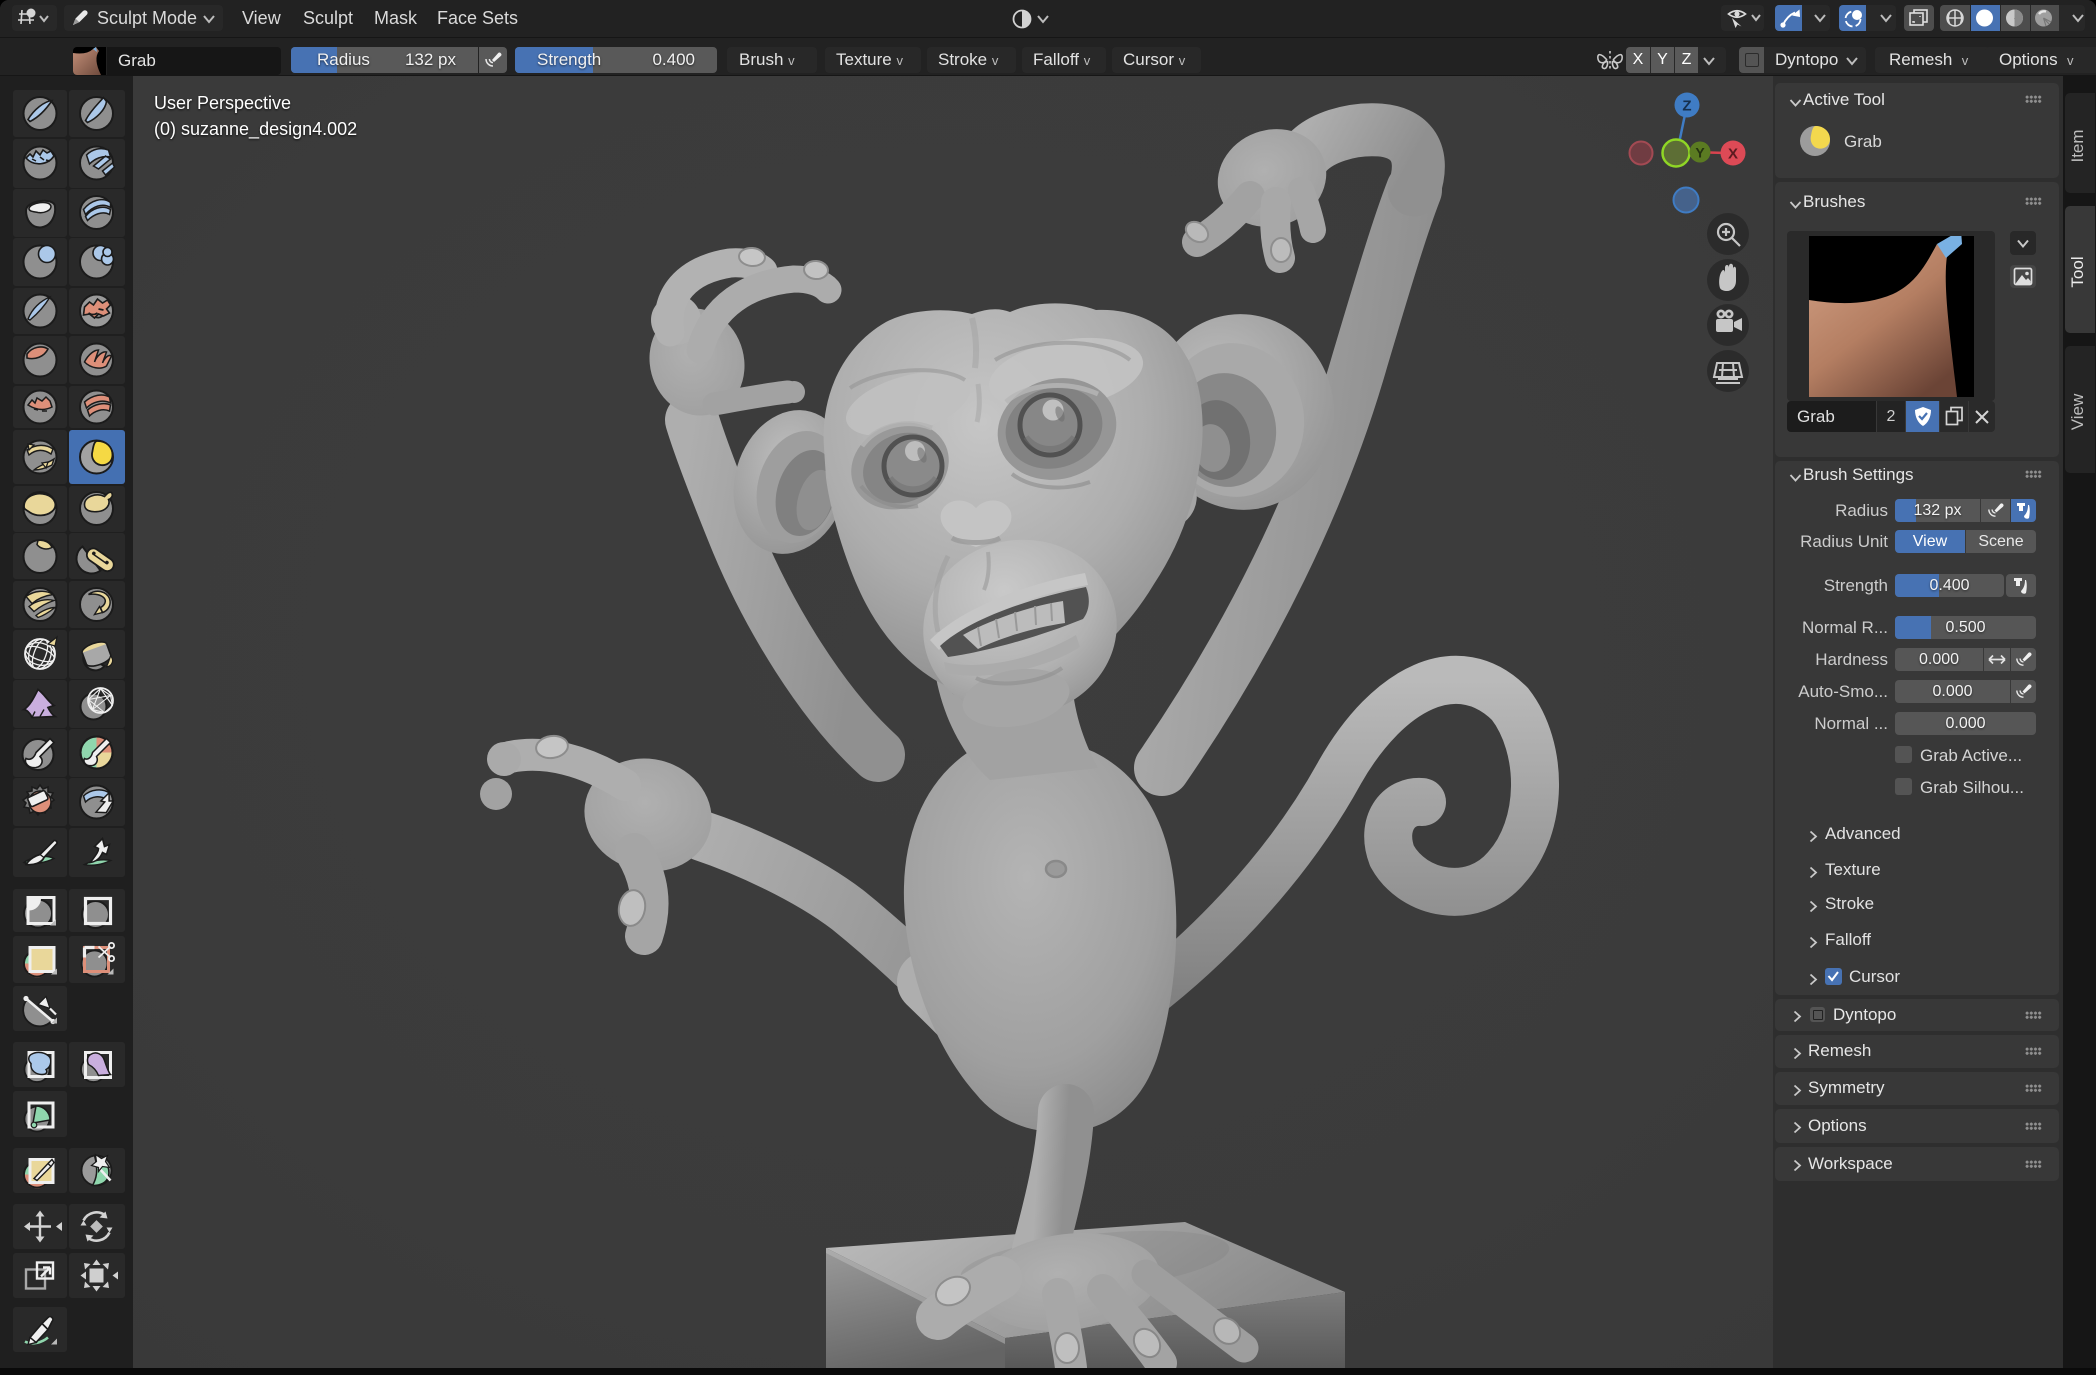 The height and width of the screenshot is (1375, 2096). Describe the element at coordinates (1733, 154) in the screenshot. I see `svg-text: X` at that location.